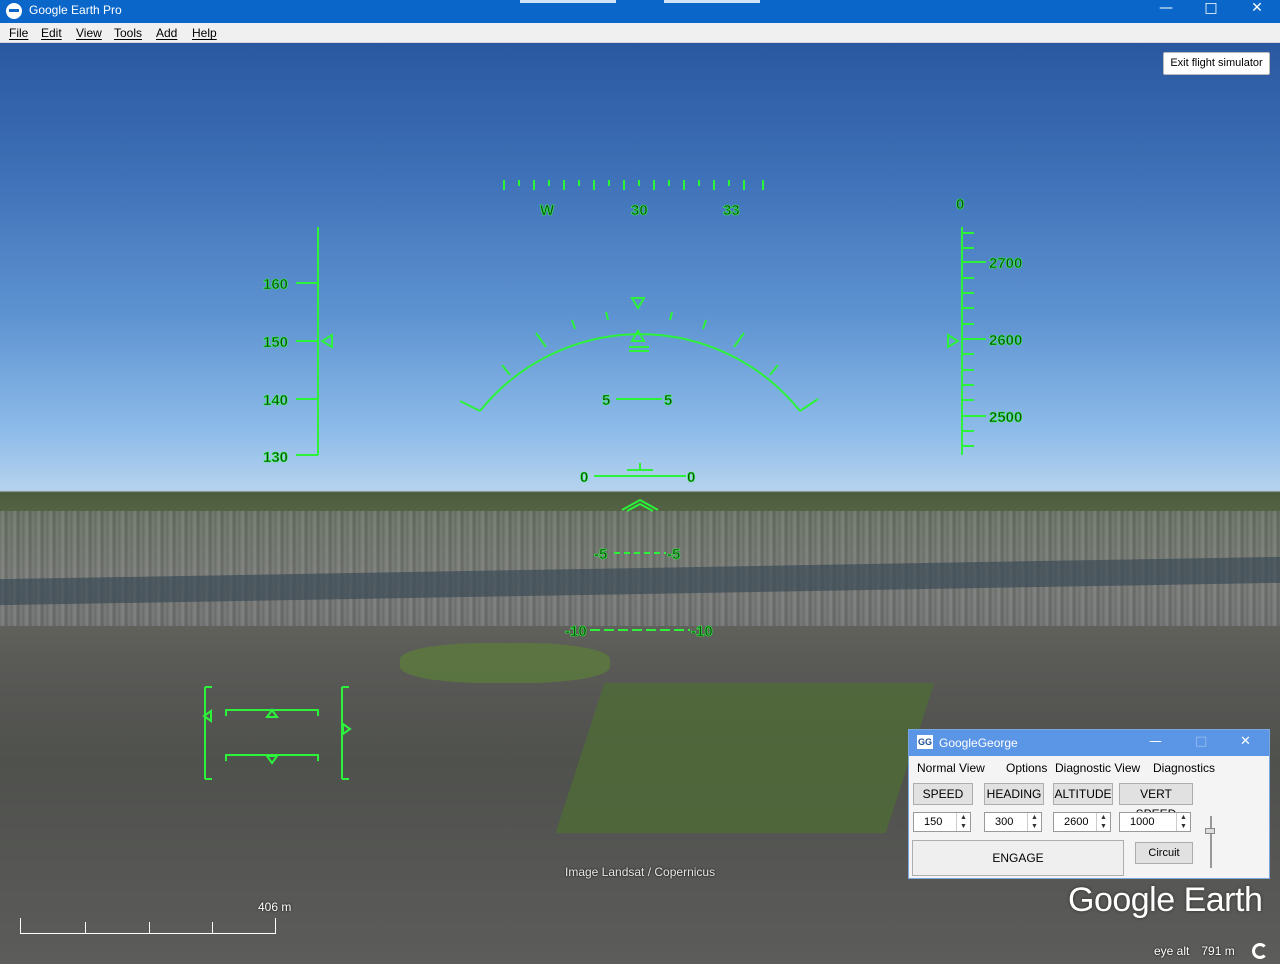 This screenshot has width=1280, height=964. I want to click on eye-altitude: eye alt 791 m, so click(1194, 951).